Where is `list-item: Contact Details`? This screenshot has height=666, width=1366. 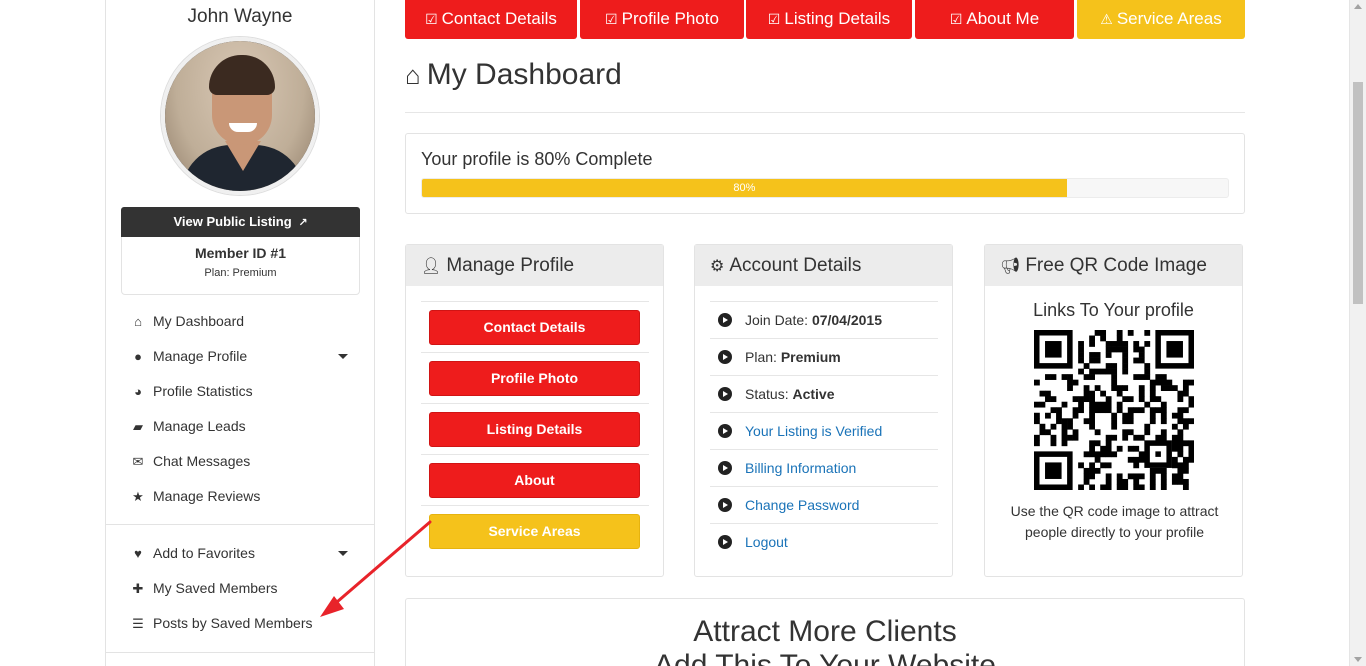
list-item: Contact Details is located at coordinates (535, 326).